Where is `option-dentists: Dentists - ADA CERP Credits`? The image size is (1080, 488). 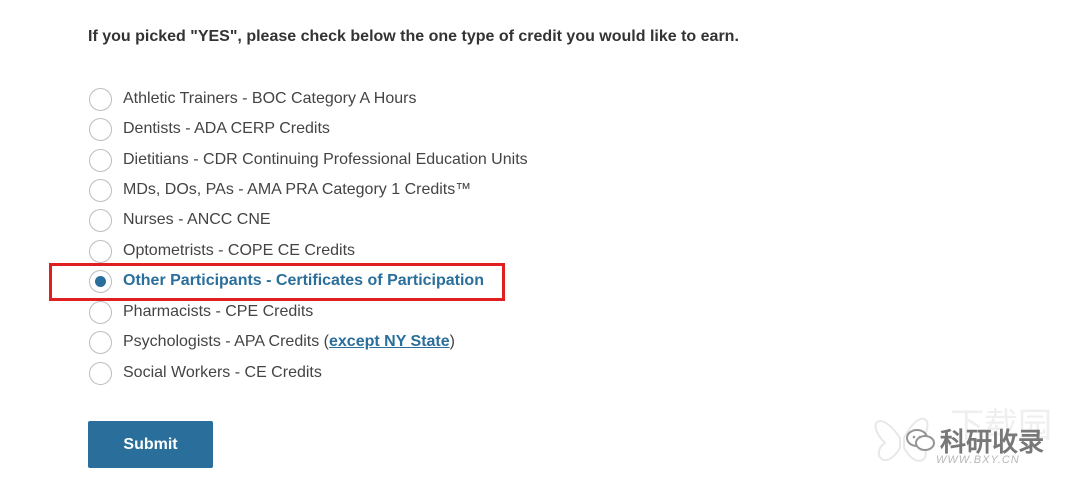 option-dentists: Dentists - ADA CERP Credits is located at coordinates (209, 129).